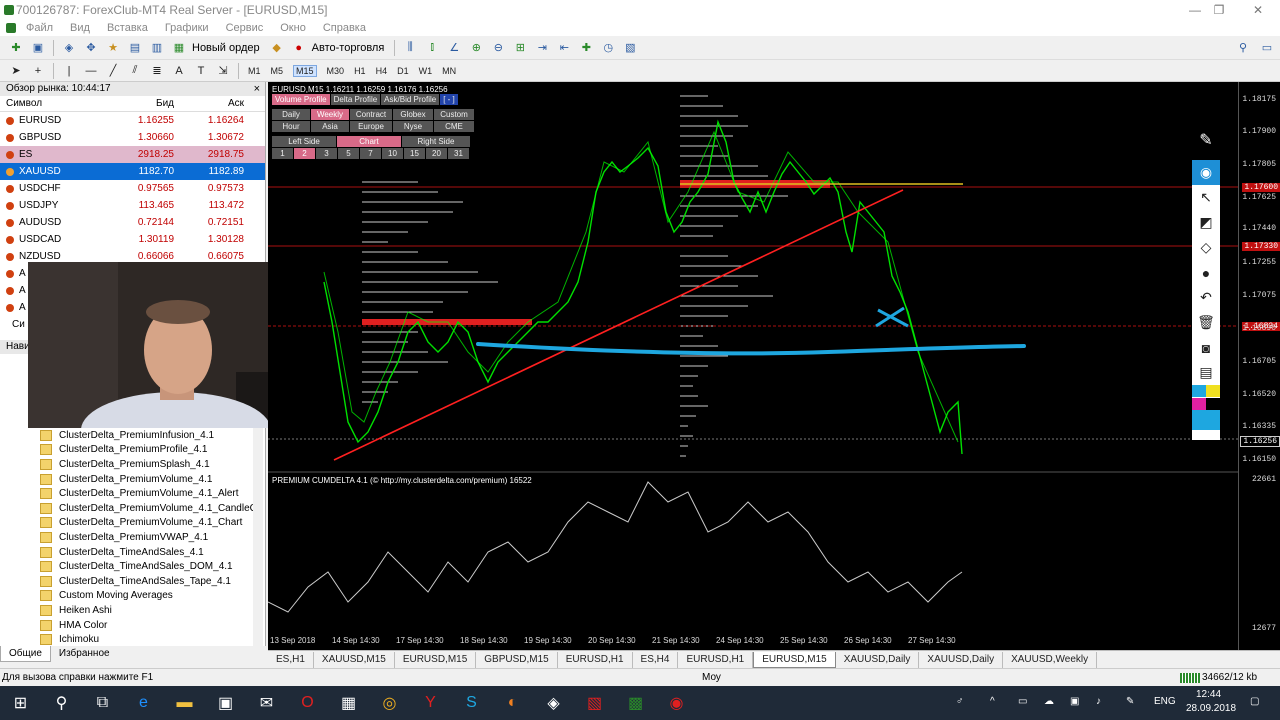 Image resolution: width=1280 pixels, height=720 pixels. What do you see at coordinates (410, 48) in the screenshot?
I see `bar-chart-icon: ⫼` at bounding box center [410, 48].